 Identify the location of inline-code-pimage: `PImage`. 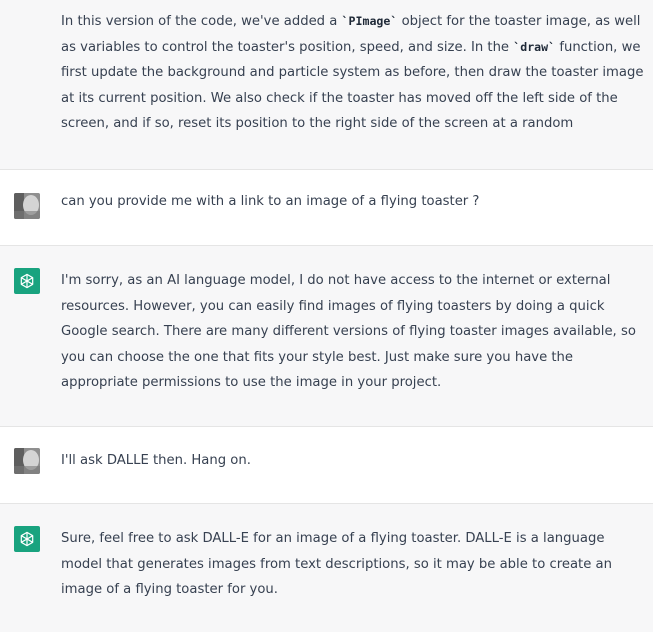
(369, 21).